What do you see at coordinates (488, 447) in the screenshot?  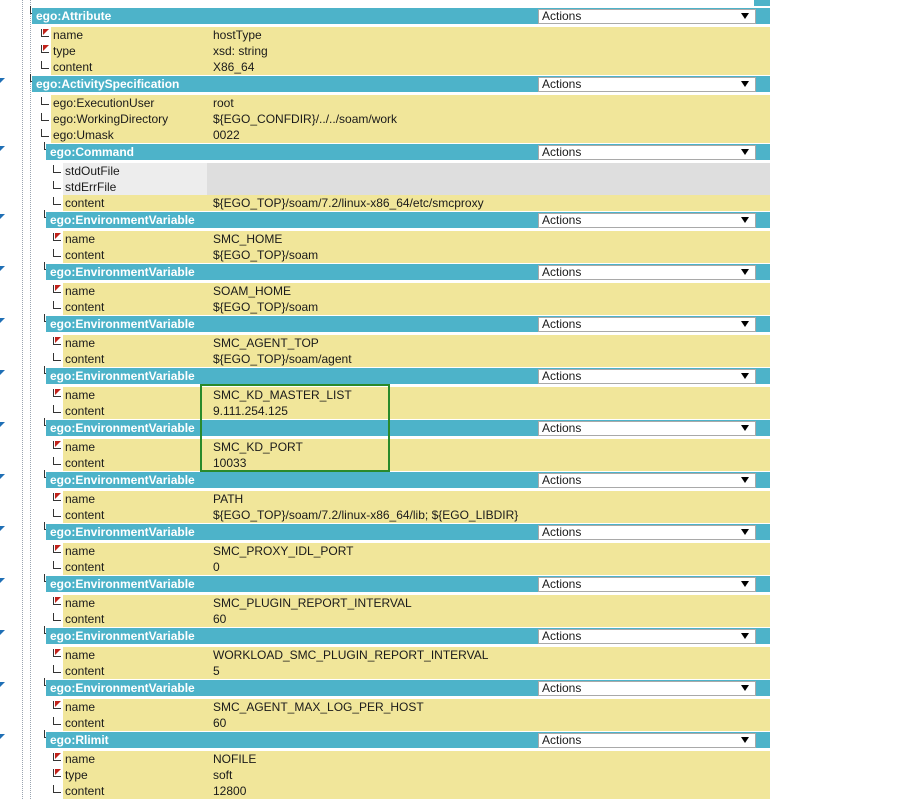 I see `attribute-value: SMC_KD_PORT` at bounding box center [488, 447].